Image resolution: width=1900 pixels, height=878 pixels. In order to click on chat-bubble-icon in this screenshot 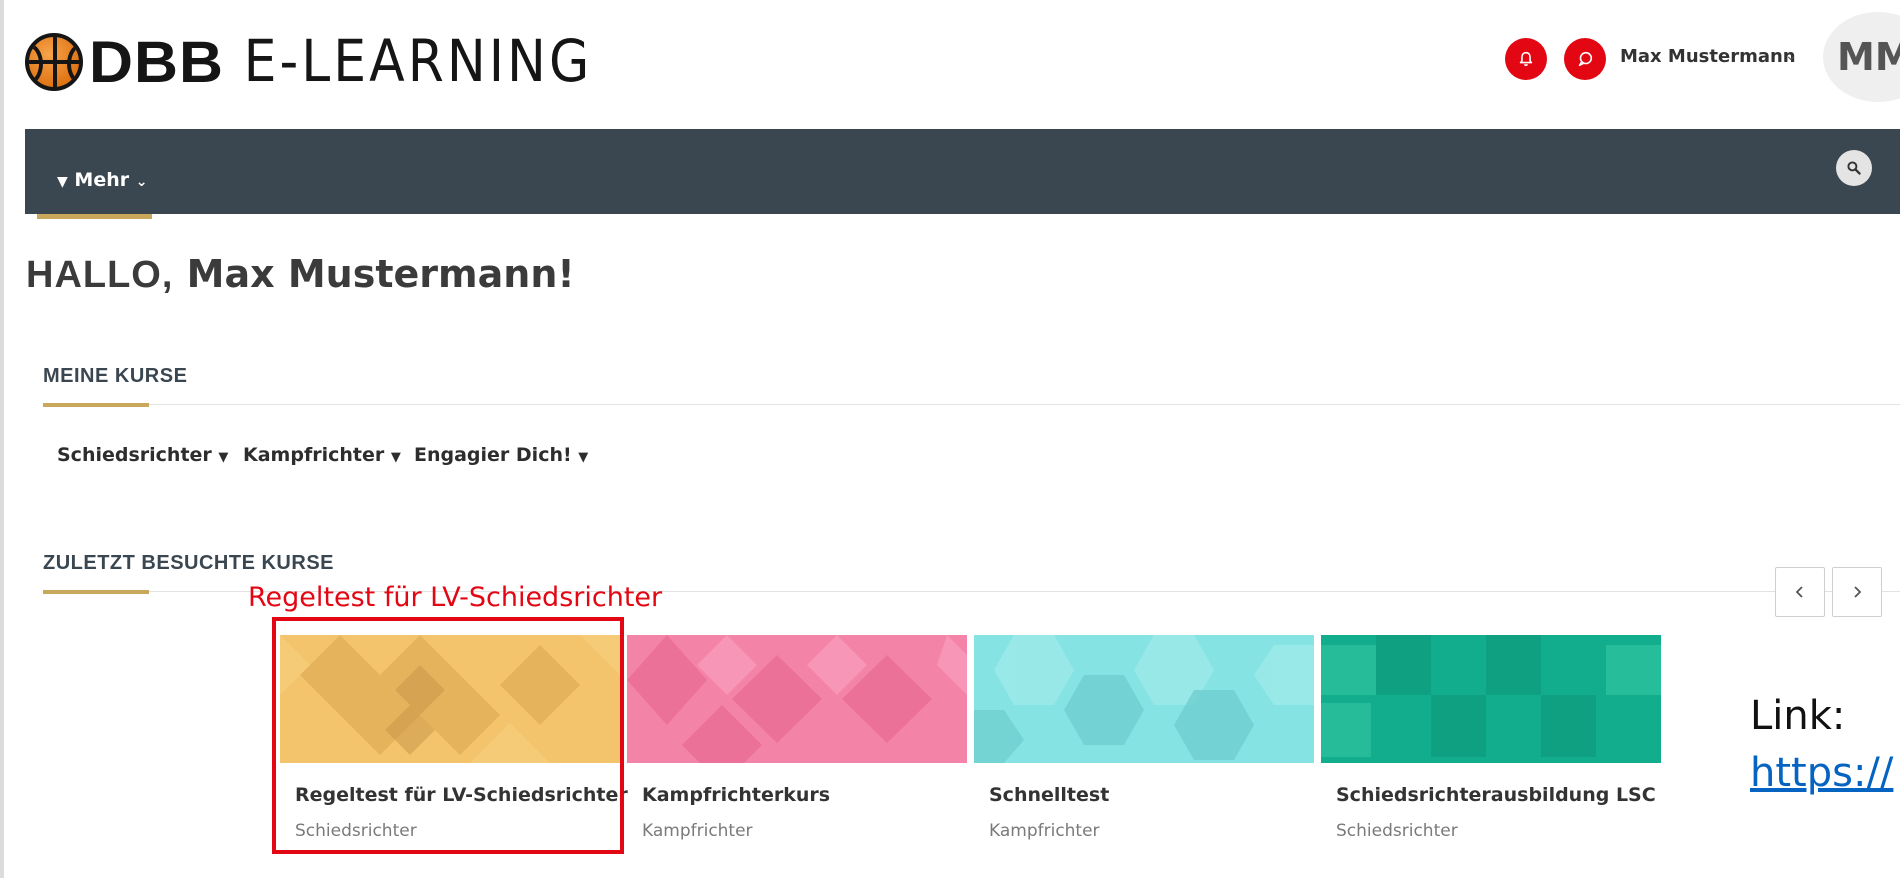, I will do `click(1585, 59)`.